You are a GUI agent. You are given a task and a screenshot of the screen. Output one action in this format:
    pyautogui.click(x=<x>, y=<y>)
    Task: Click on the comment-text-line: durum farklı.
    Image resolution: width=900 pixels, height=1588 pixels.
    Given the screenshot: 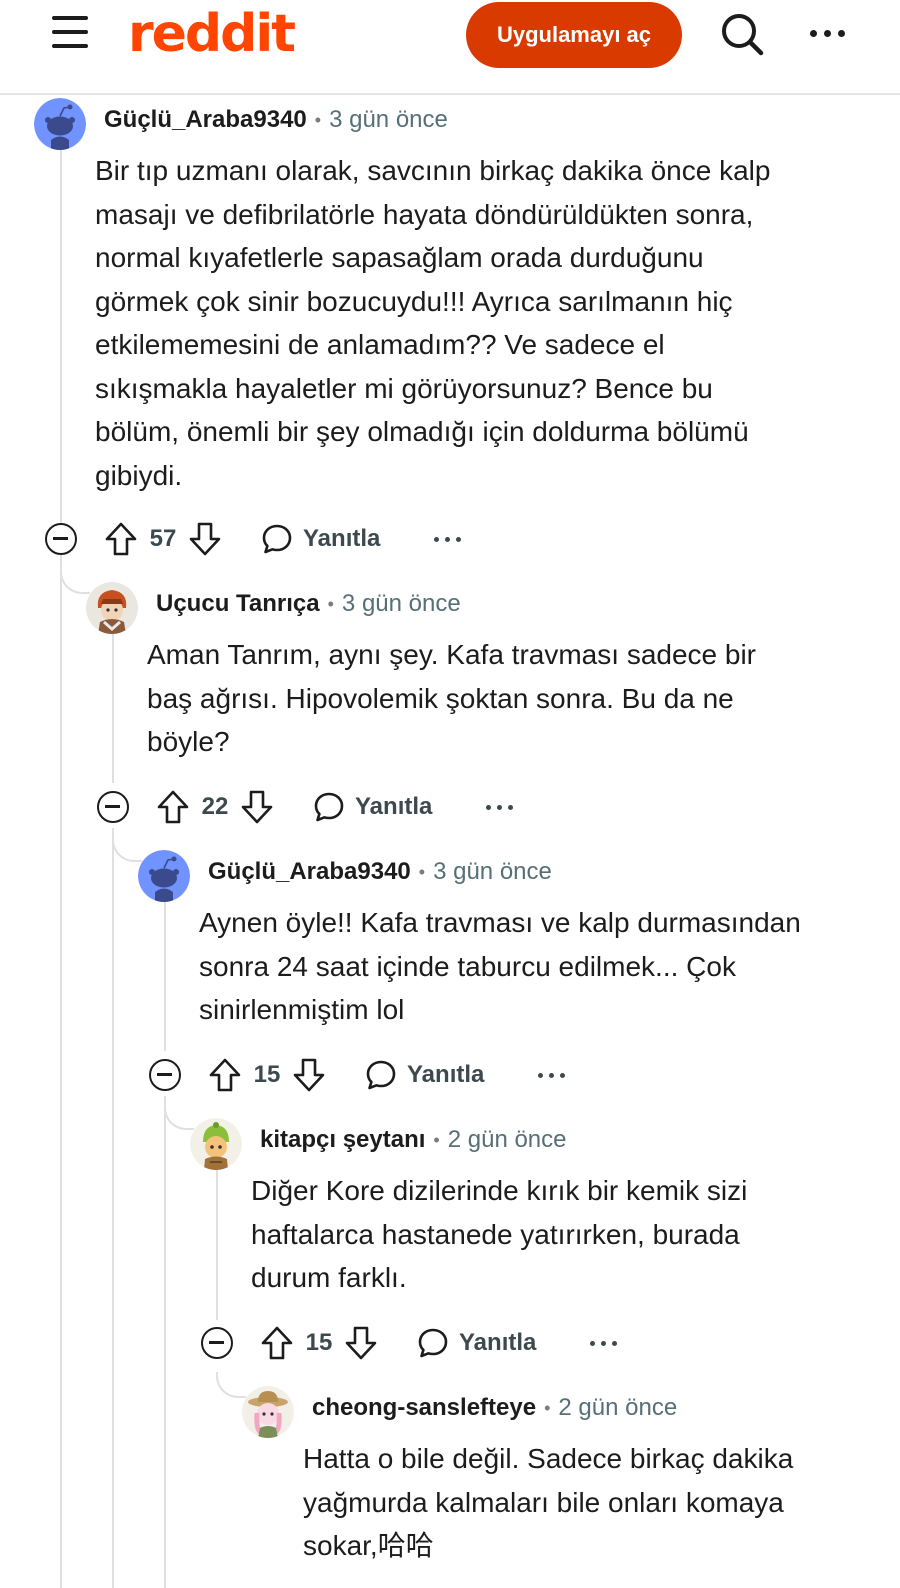 What is the action you would take?
    pyautogui.click(x=329, y=1277)
    